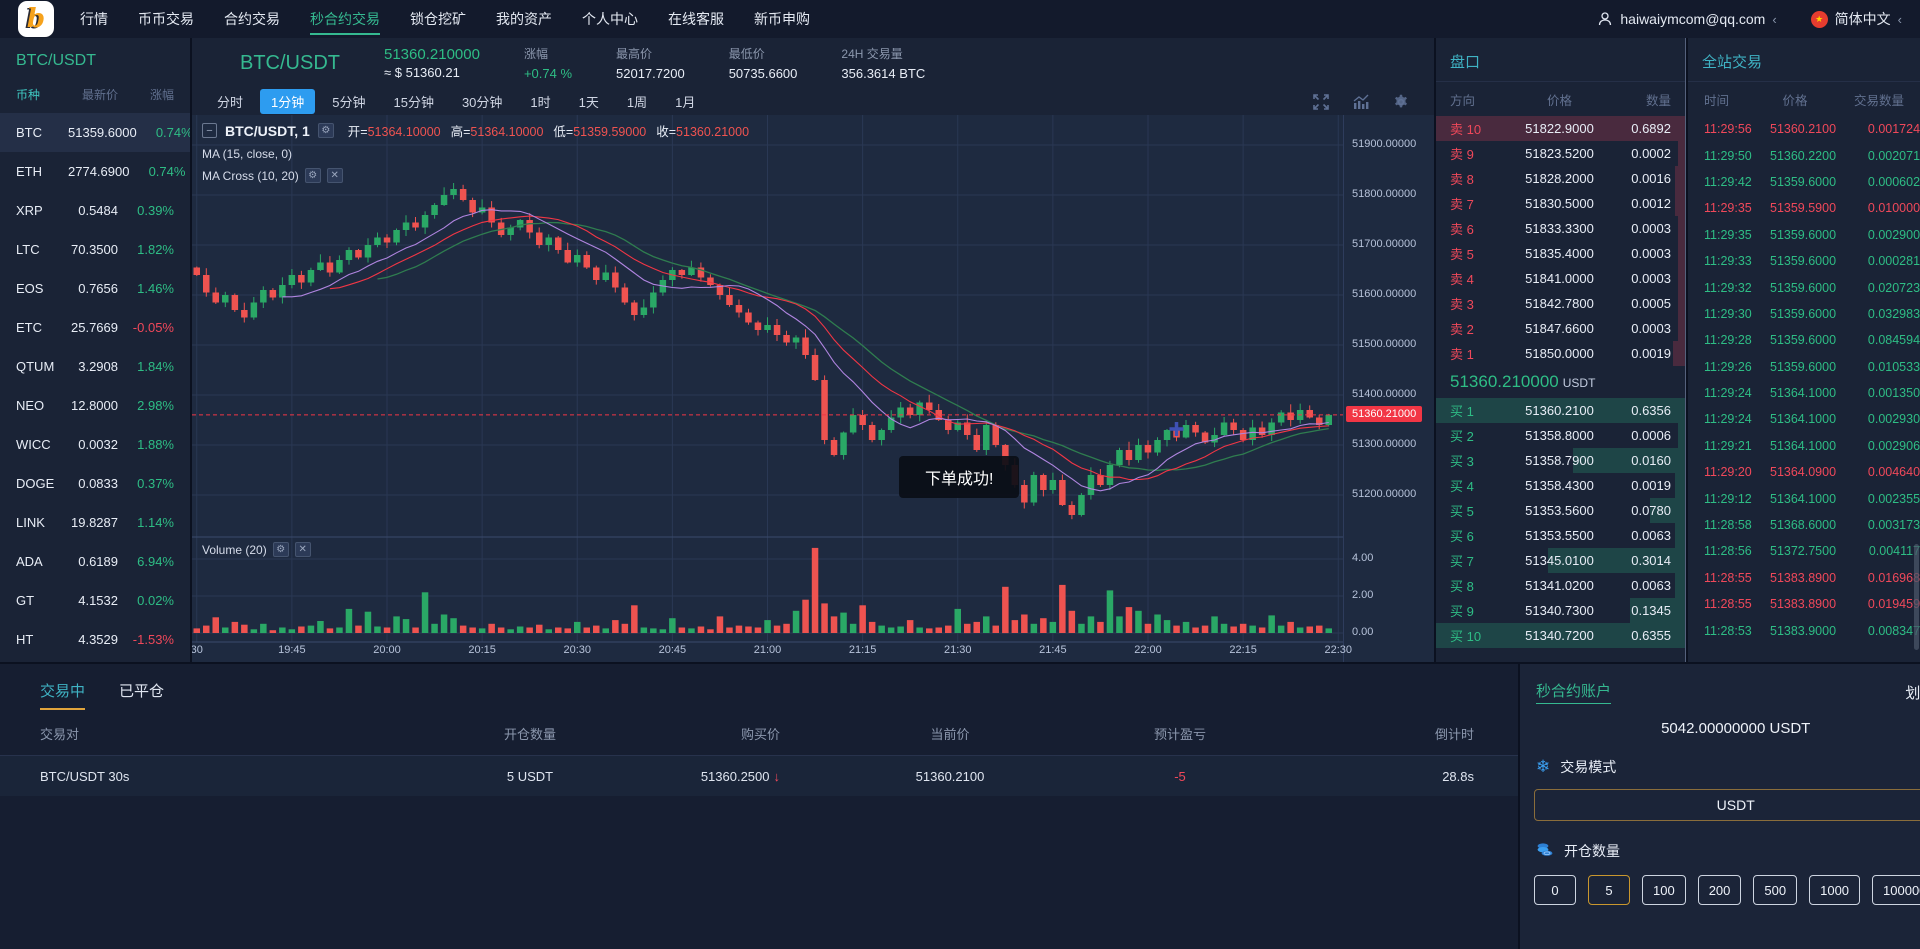 This screenshot has height=949, width=1920. I want to click on bid-row: 买 4 51358.4300 0.0019, so click(1560, 485).